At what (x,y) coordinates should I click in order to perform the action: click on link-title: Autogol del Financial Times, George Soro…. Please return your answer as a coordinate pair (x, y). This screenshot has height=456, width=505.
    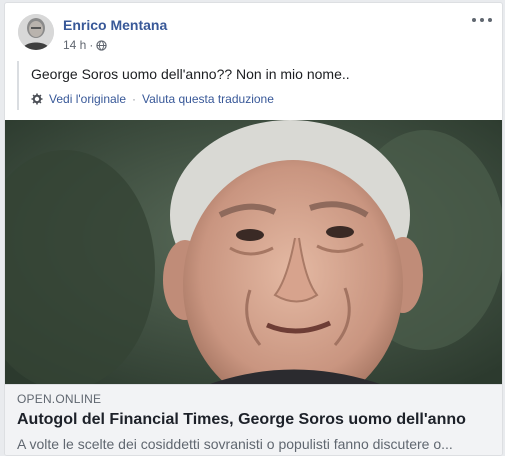
    Looking at the image, I should click on (253, 420).